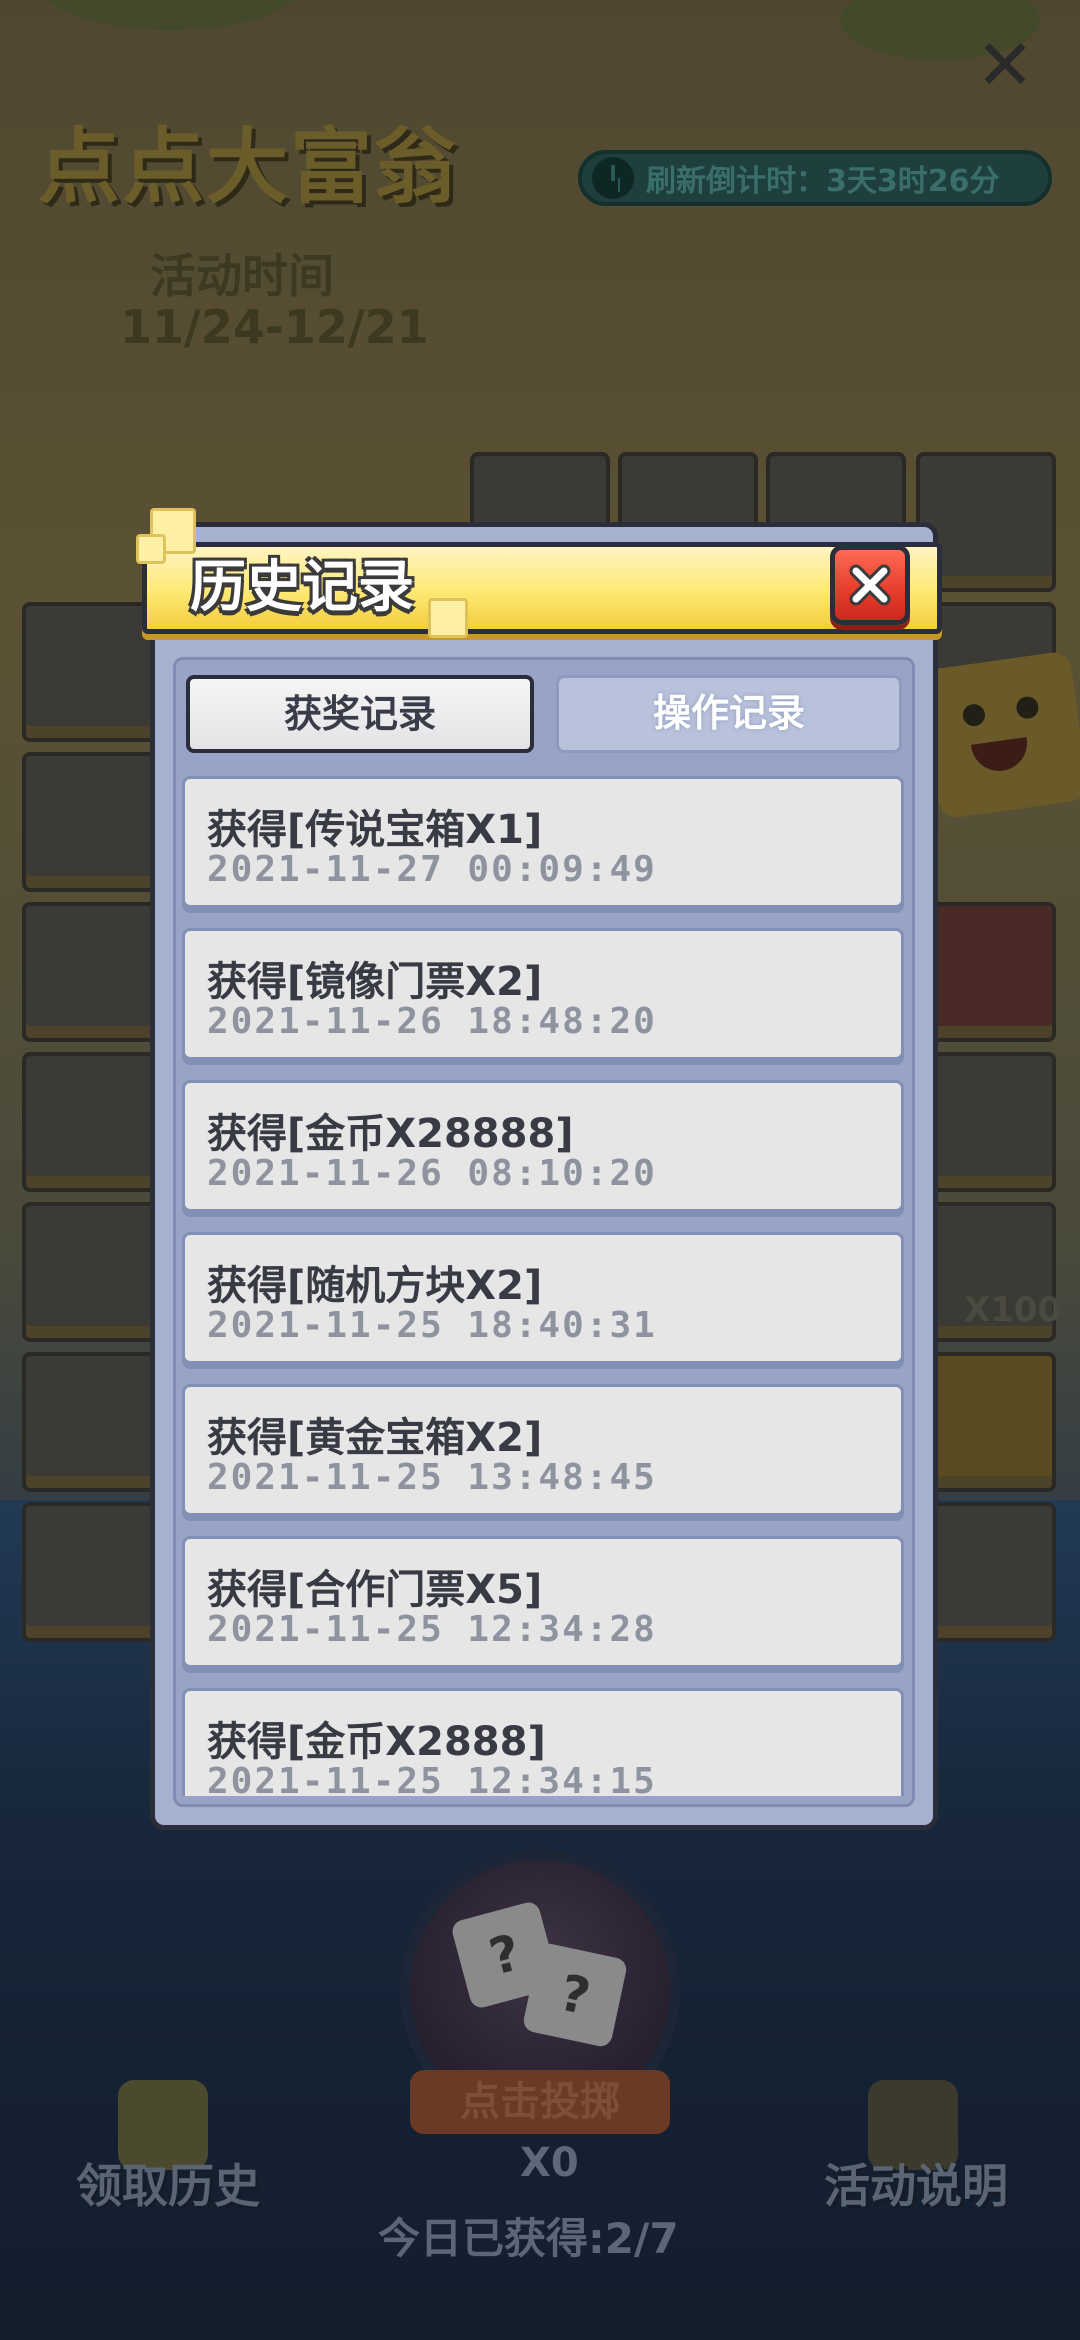 The height and width of the screenshot is (2340, 1080). What do you see at coordinates (432, 1173) in the screenshot?
I see `record-time: 2021-11-26 08:10:20` at bounding box center [432, 1173].